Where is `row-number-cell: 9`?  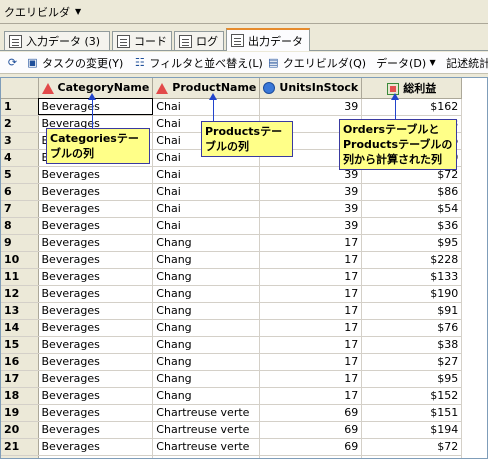 row-number-cell: 9 is located at coordinates (20, 243).